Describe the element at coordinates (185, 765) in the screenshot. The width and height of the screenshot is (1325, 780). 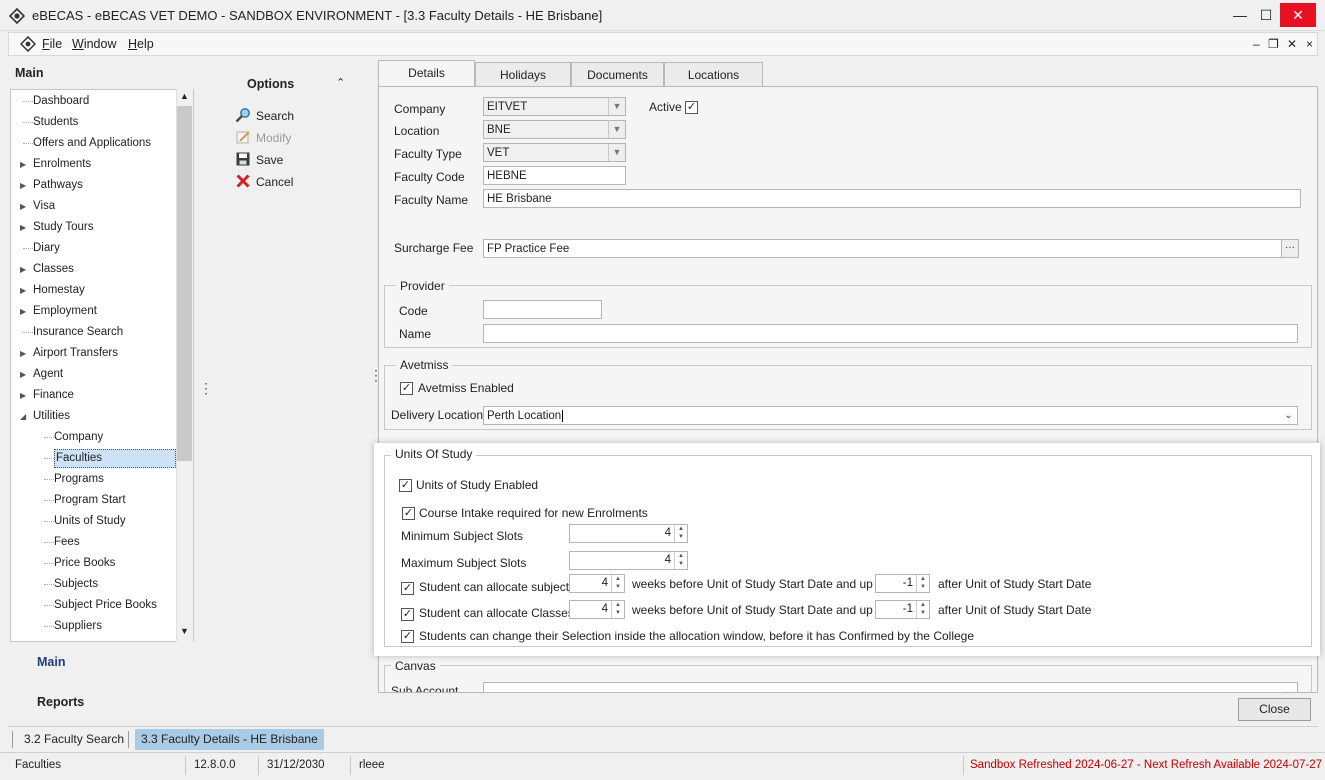
I see `status-separator` at that location.